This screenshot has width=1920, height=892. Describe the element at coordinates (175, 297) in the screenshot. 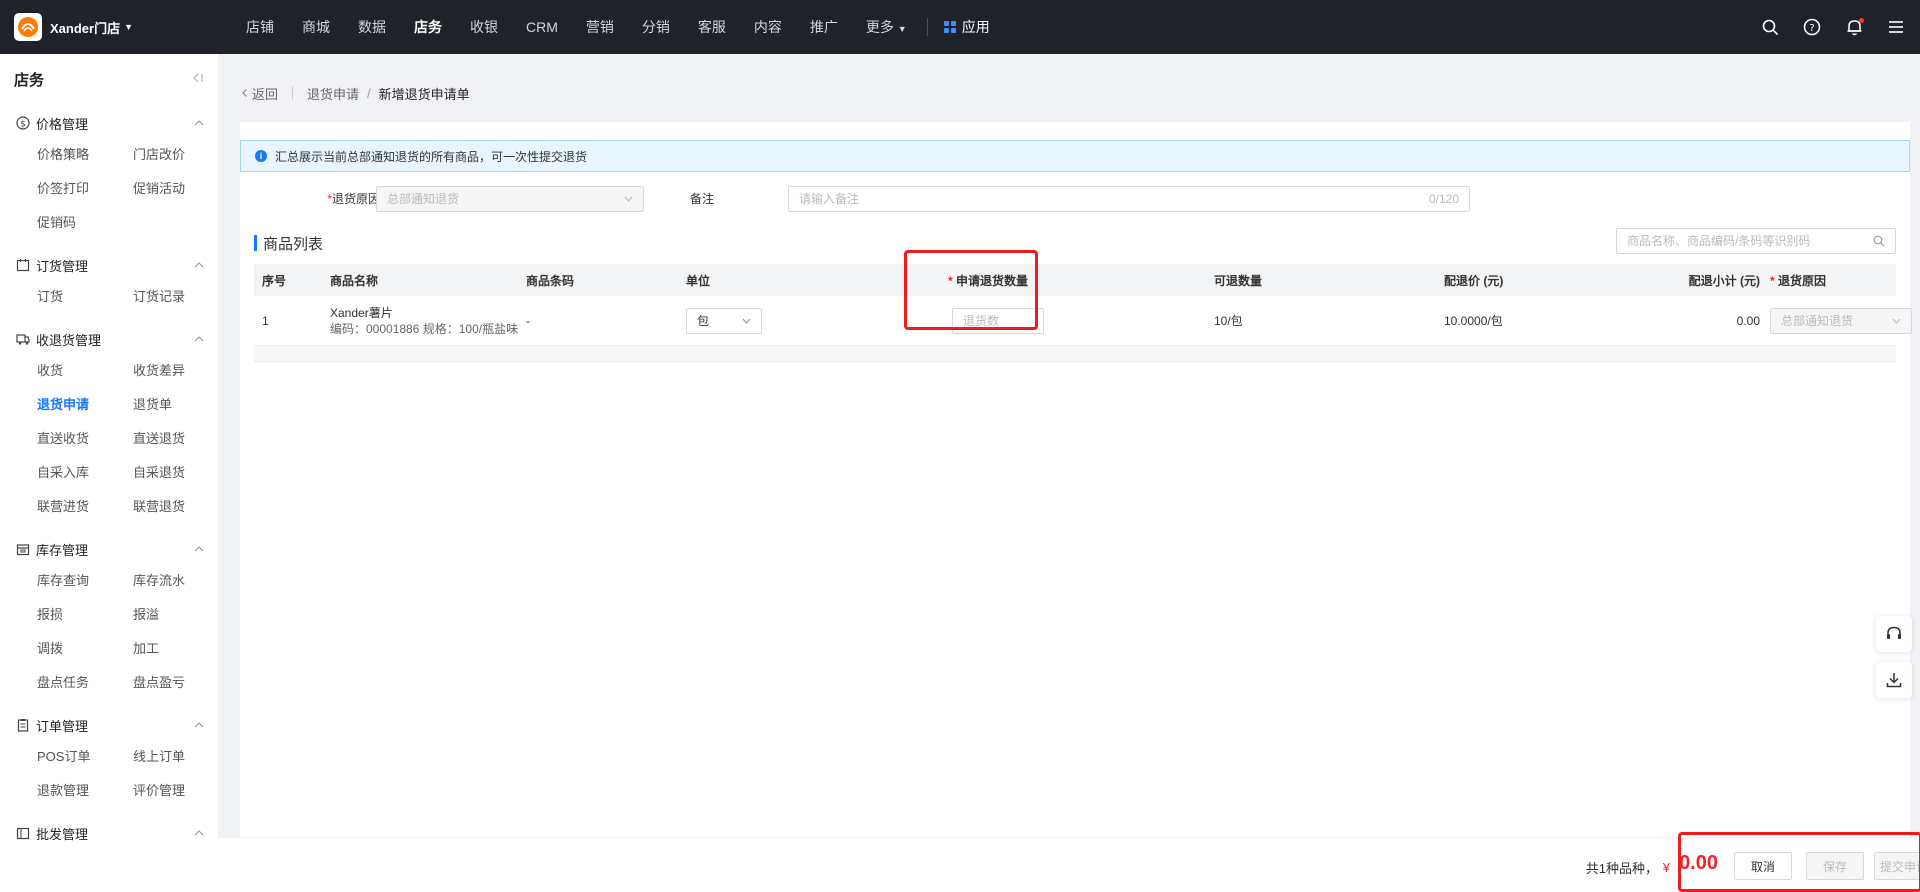

I see `sidebar-item-order-records: 订货记录` at that location.